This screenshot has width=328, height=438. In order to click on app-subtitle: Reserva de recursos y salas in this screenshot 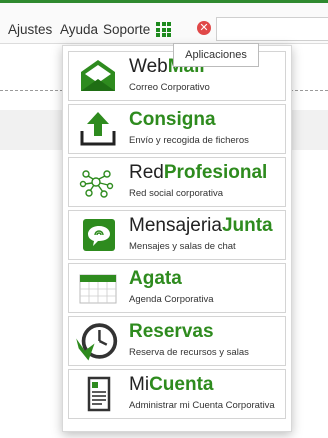, I will do `click(189, 352)`.